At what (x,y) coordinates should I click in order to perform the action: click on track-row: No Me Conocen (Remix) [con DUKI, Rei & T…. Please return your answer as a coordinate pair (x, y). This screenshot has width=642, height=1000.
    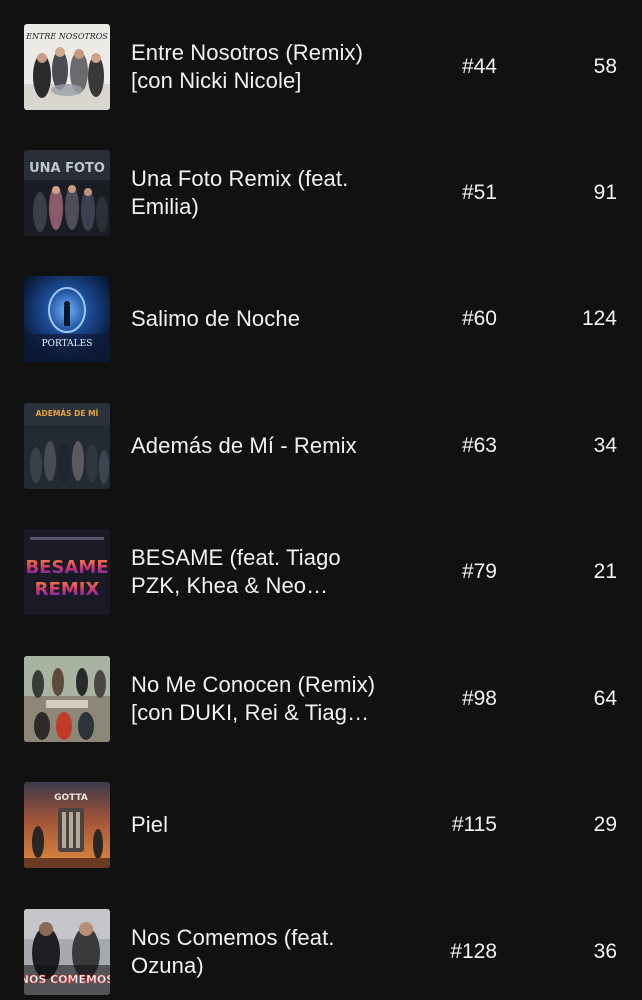
    Looking at the image, I should click on (321, 695).